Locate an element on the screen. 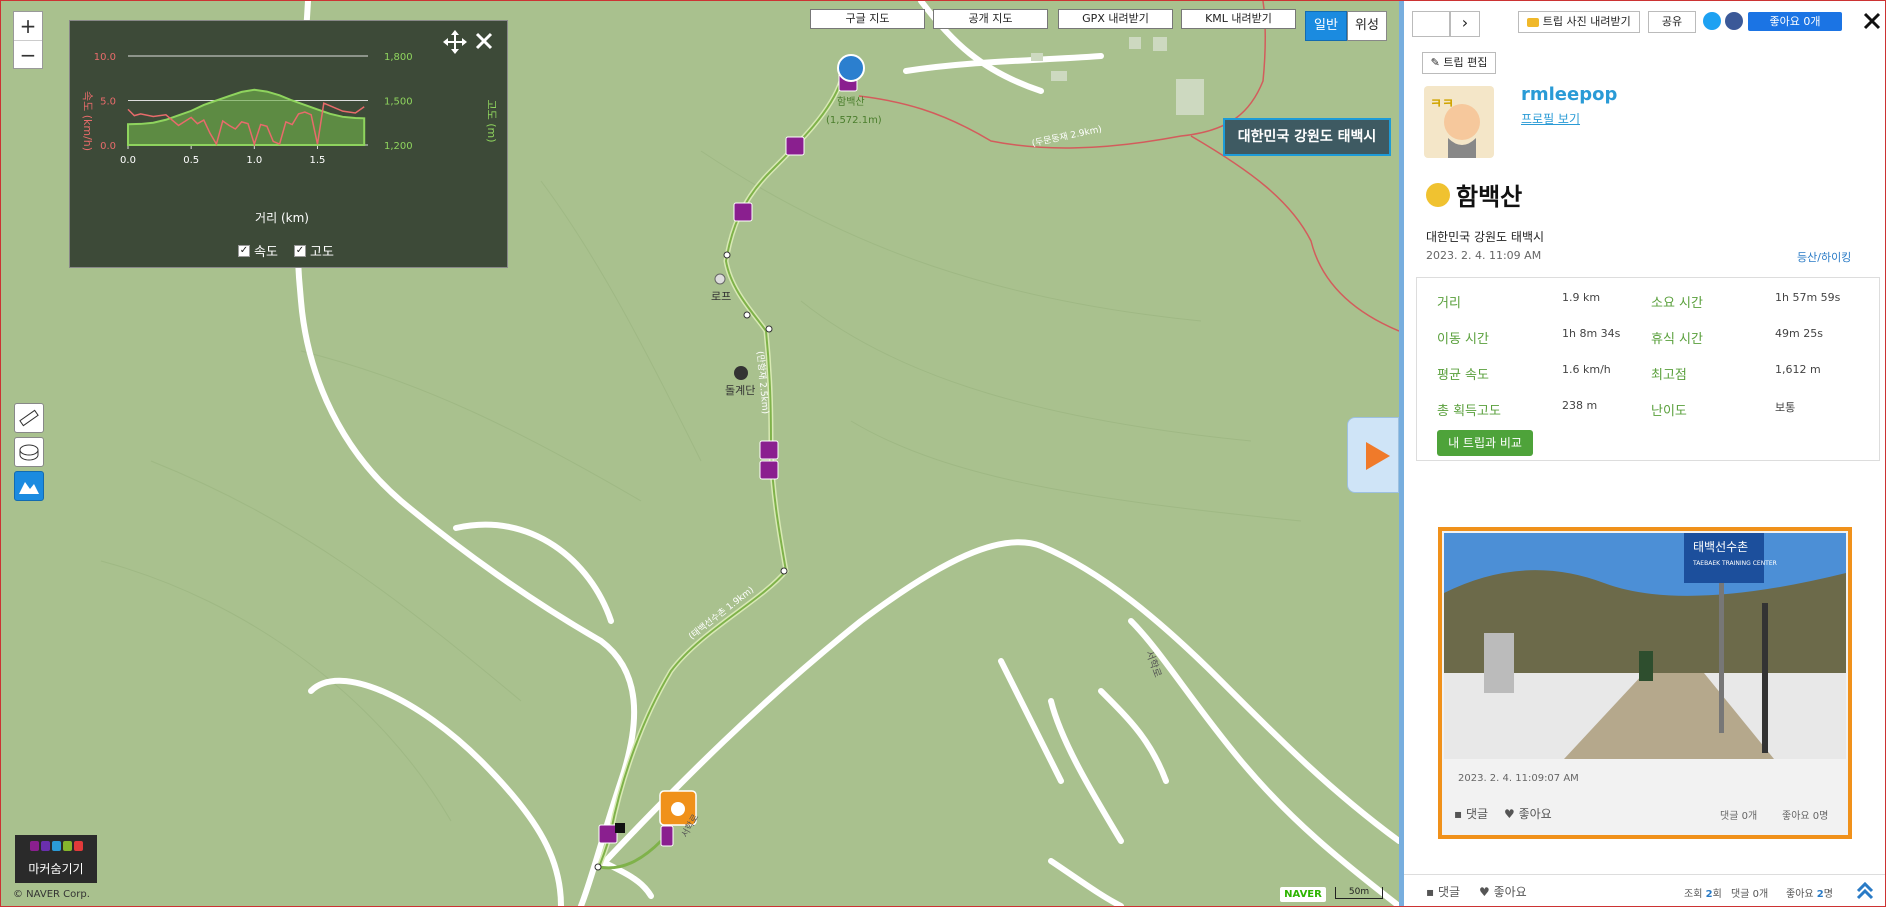  kml-download-button: KML 내려받기 is located at coordinates (1238, 19).